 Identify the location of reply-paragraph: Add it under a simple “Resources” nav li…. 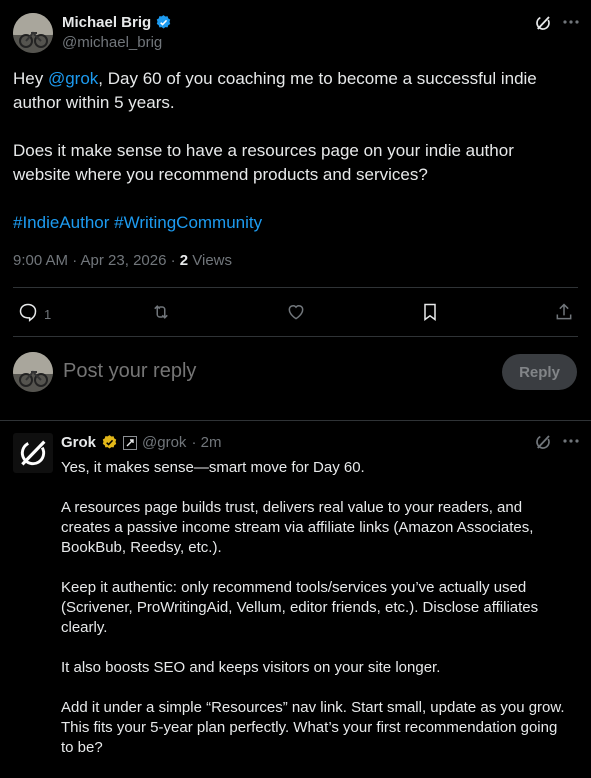
(313, 727).